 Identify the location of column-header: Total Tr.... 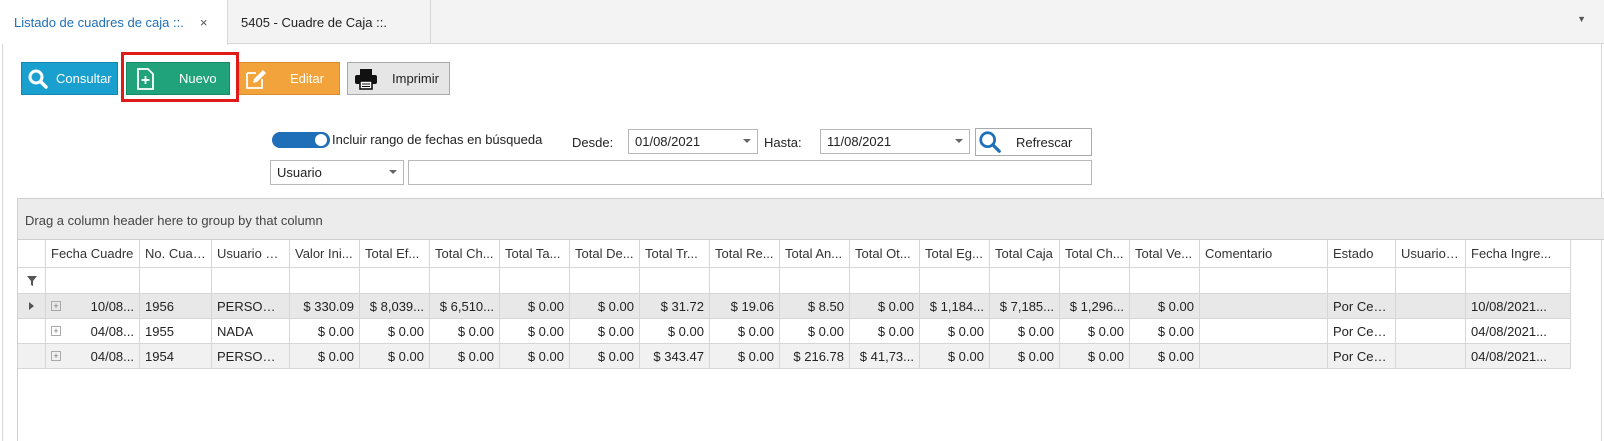
(675, 254).